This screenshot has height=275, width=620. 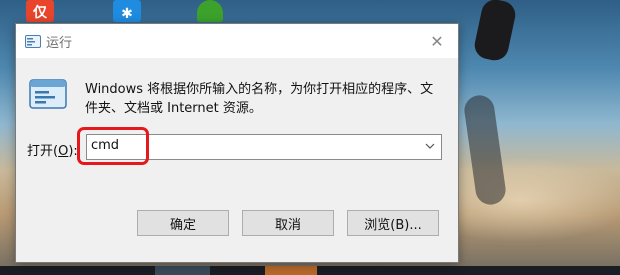 I want to click on taskbar, so click(x=310, y=270).